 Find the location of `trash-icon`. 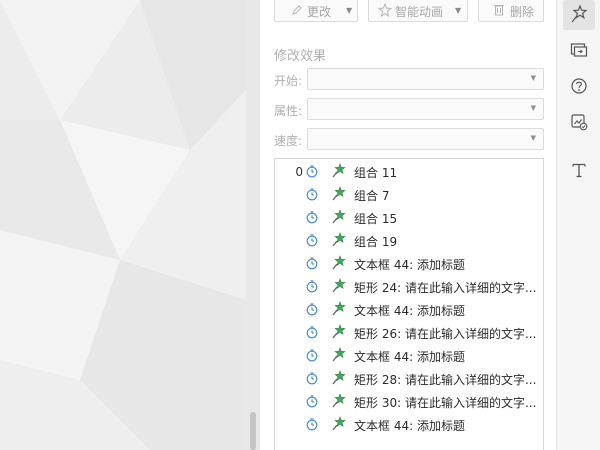

trash-icon is located at coordinates (499, 9).